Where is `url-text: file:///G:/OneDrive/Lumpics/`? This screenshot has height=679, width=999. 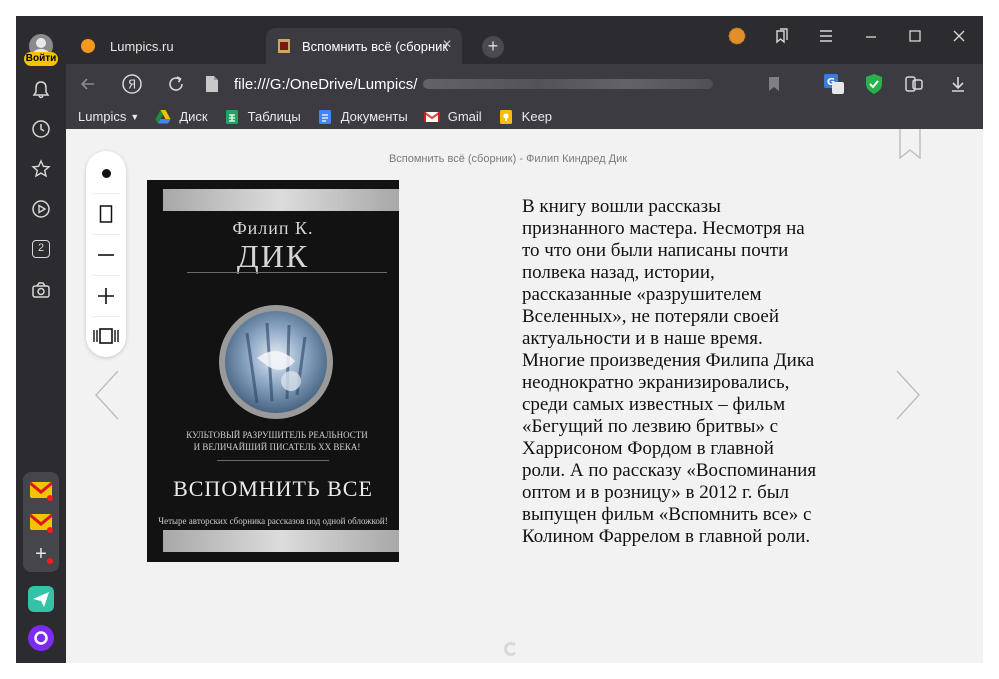
url-text: file:///G:/OneDrive/Lumpics/ is located at coordinates (326, 84).